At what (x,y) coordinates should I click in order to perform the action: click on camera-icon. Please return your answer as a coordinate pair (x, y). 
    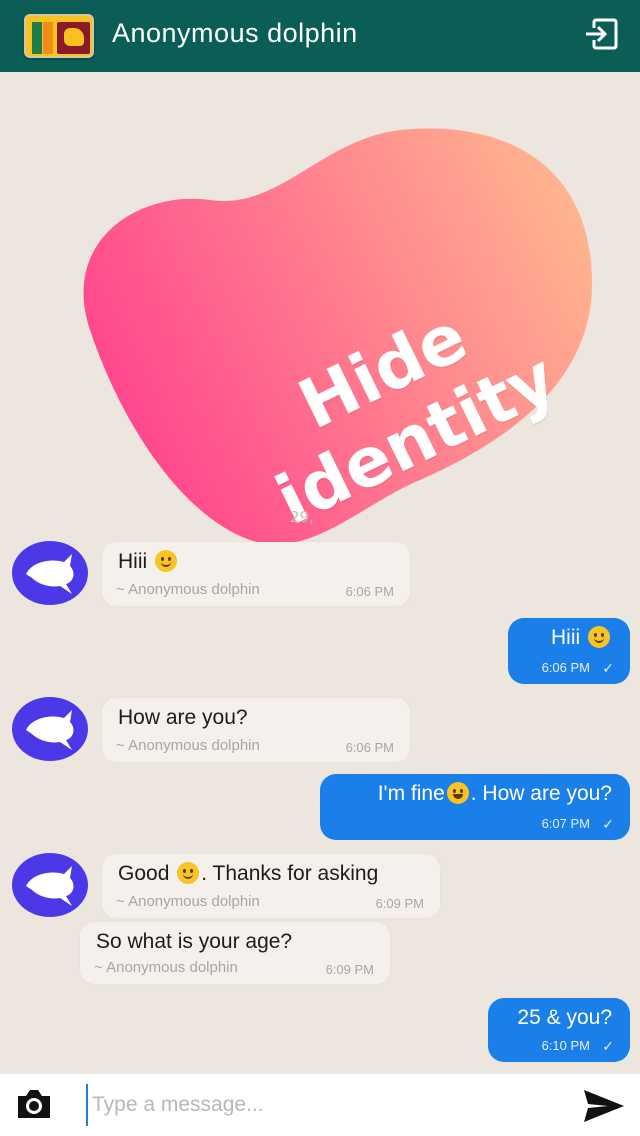
    Looking at the image, I should click on (34, 1104).